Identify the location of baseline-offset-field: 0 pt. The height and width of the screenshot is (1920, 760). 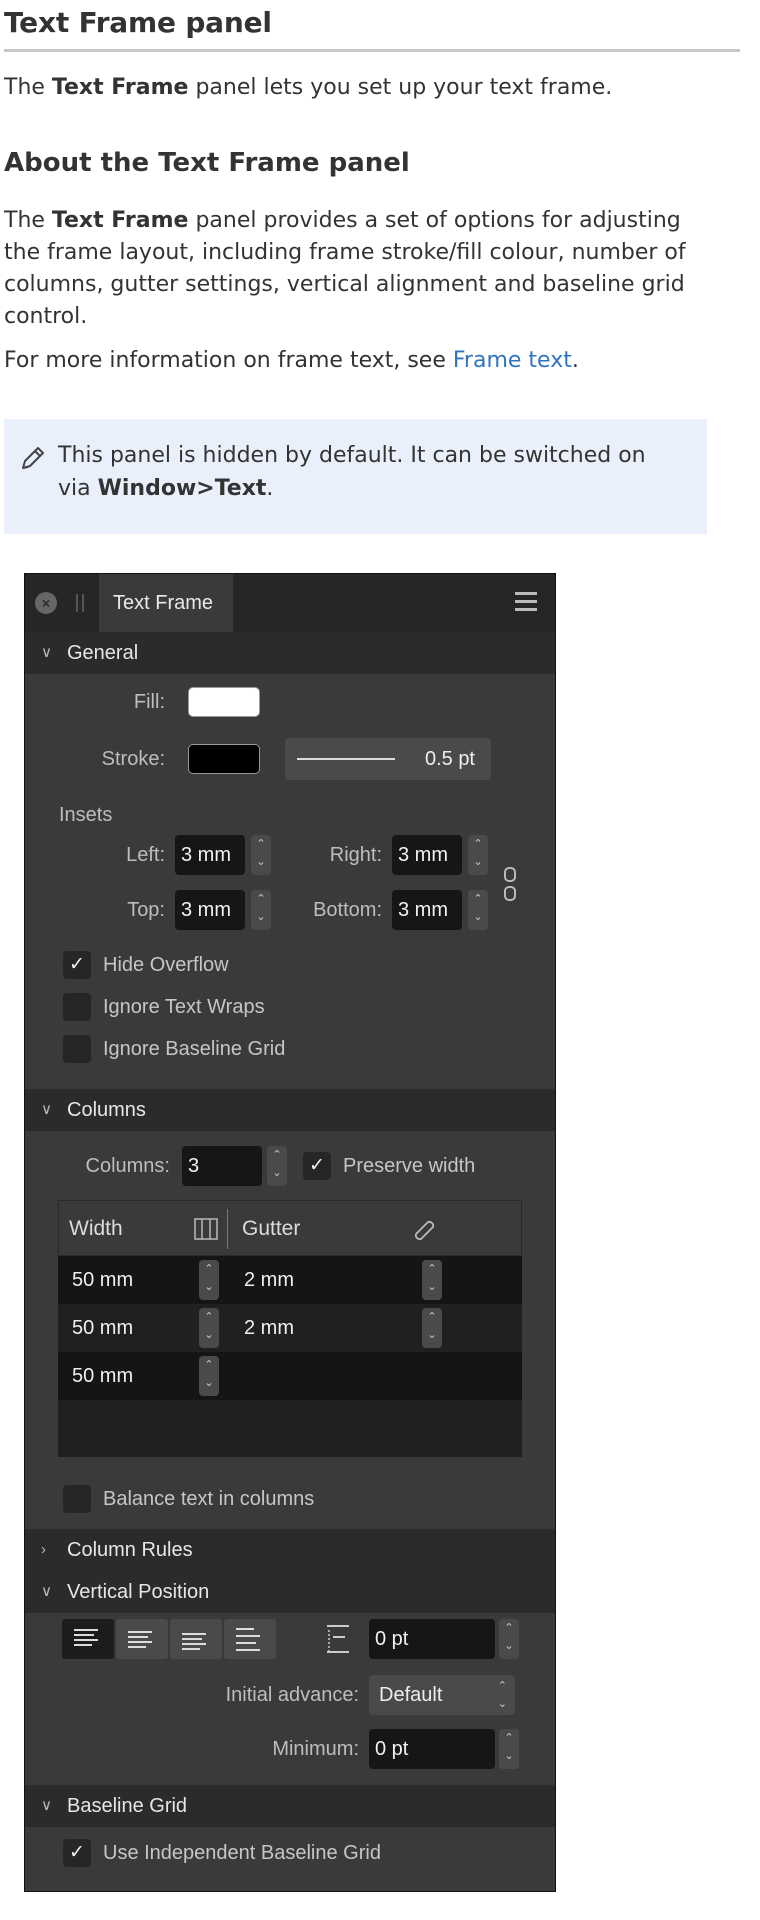
(432, 1639).